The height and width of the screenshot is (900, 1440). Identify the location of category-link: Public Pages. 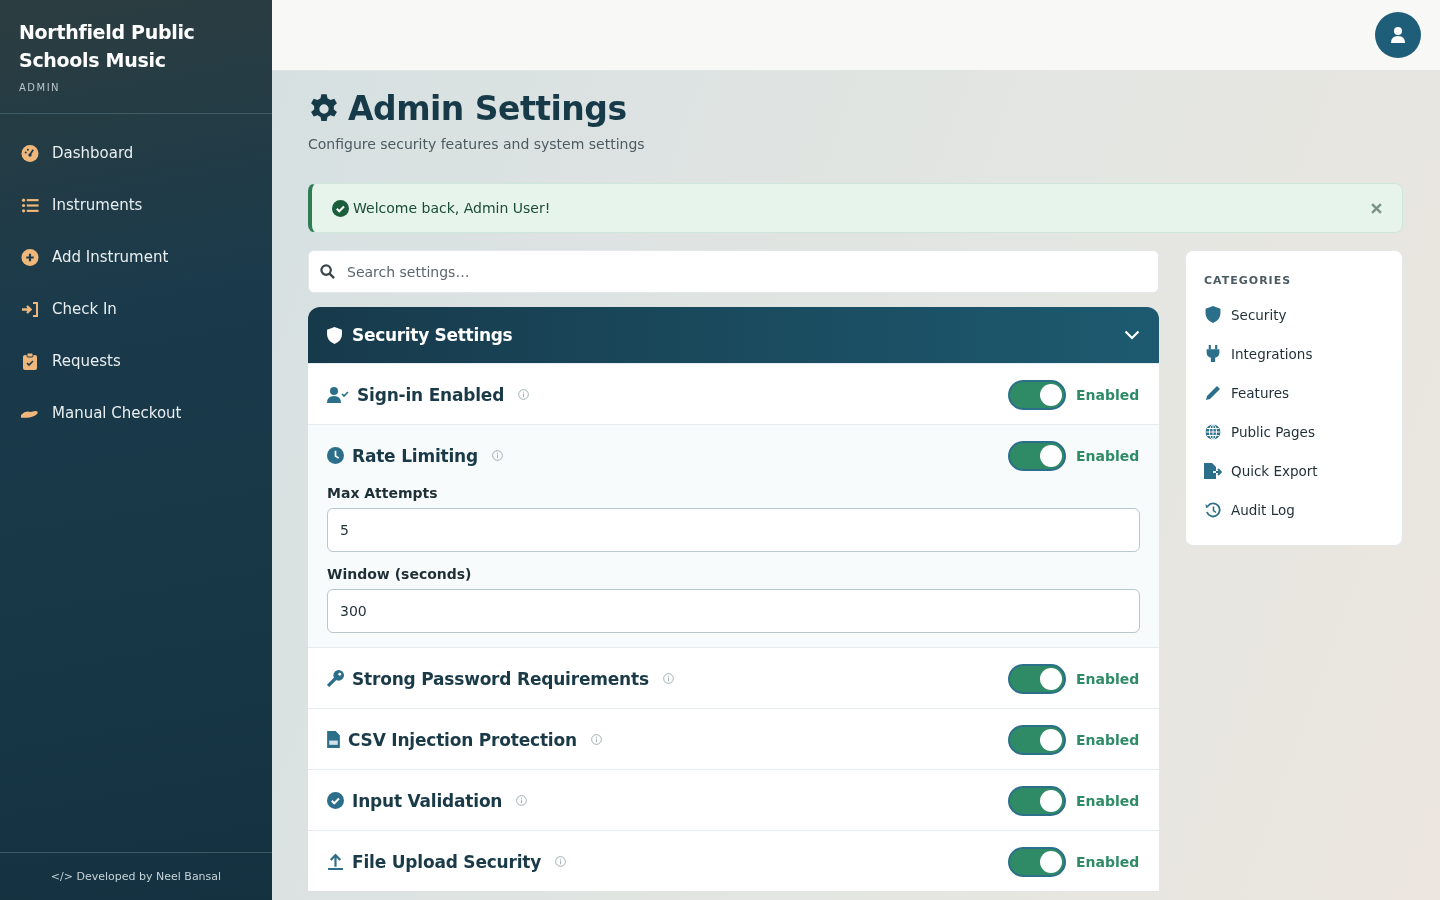
(1294, 431).